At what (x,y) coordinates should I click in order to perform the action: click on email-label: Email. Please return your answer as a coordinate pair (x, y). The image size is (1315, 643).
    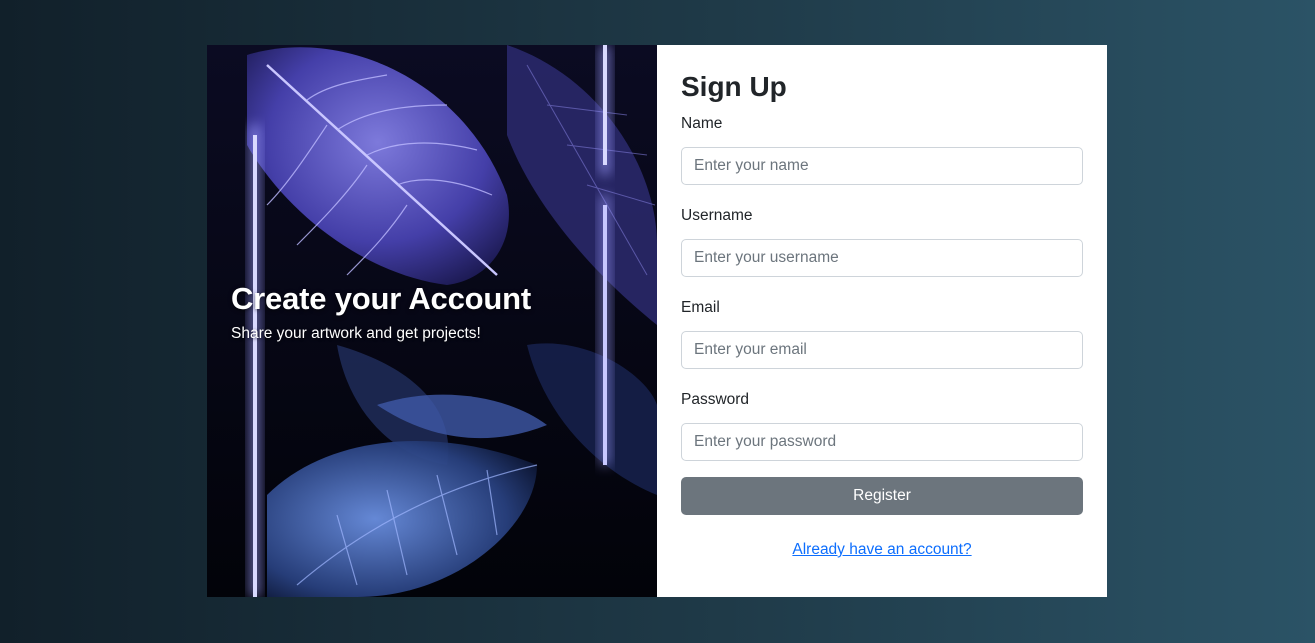
    Looking at the image, I should click on (700, 307).